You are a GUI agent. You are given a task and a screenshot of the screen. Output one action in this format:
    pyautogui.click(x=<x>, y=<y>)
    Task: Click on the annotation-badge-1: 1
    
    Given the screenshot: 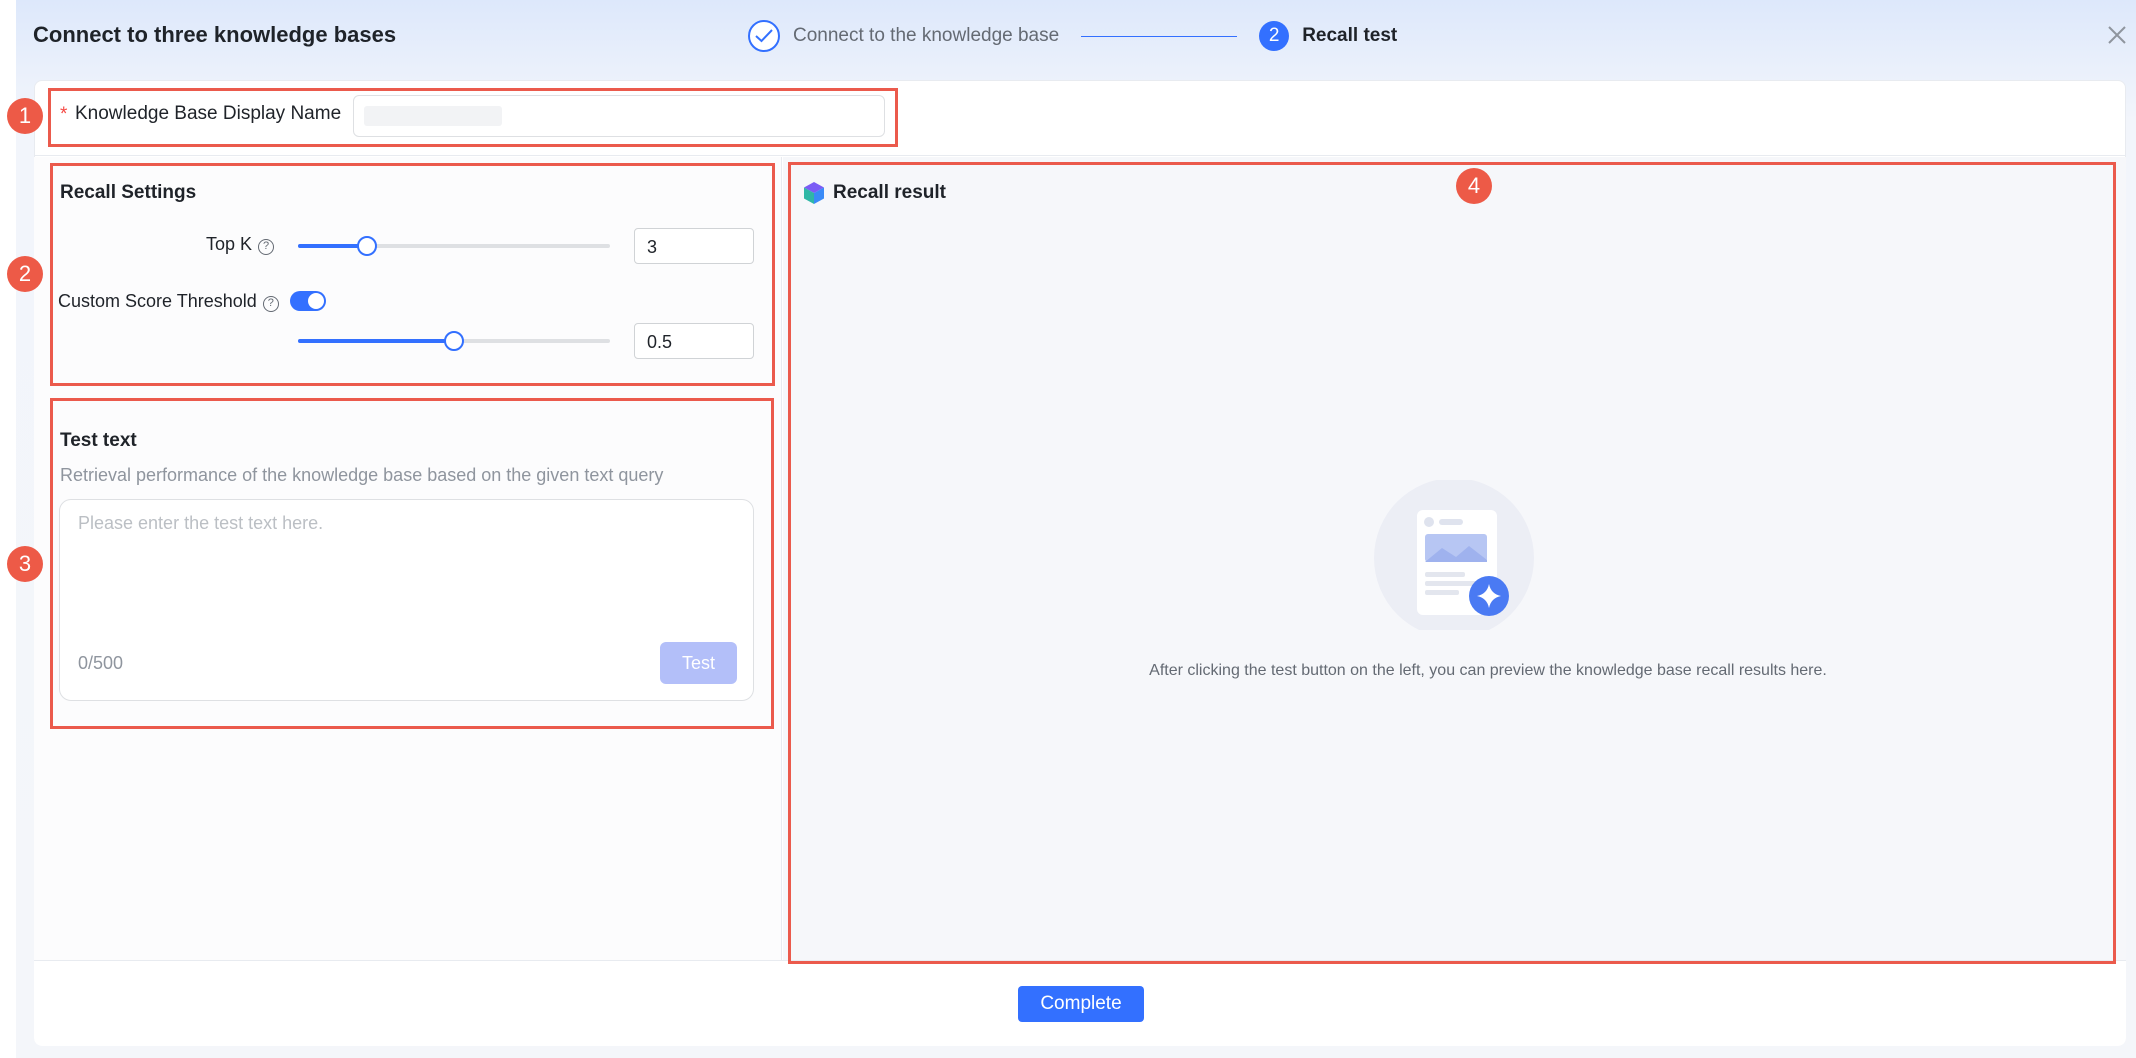 What is the action you would take?
    pyautogui.click(x=25, y=116)
    